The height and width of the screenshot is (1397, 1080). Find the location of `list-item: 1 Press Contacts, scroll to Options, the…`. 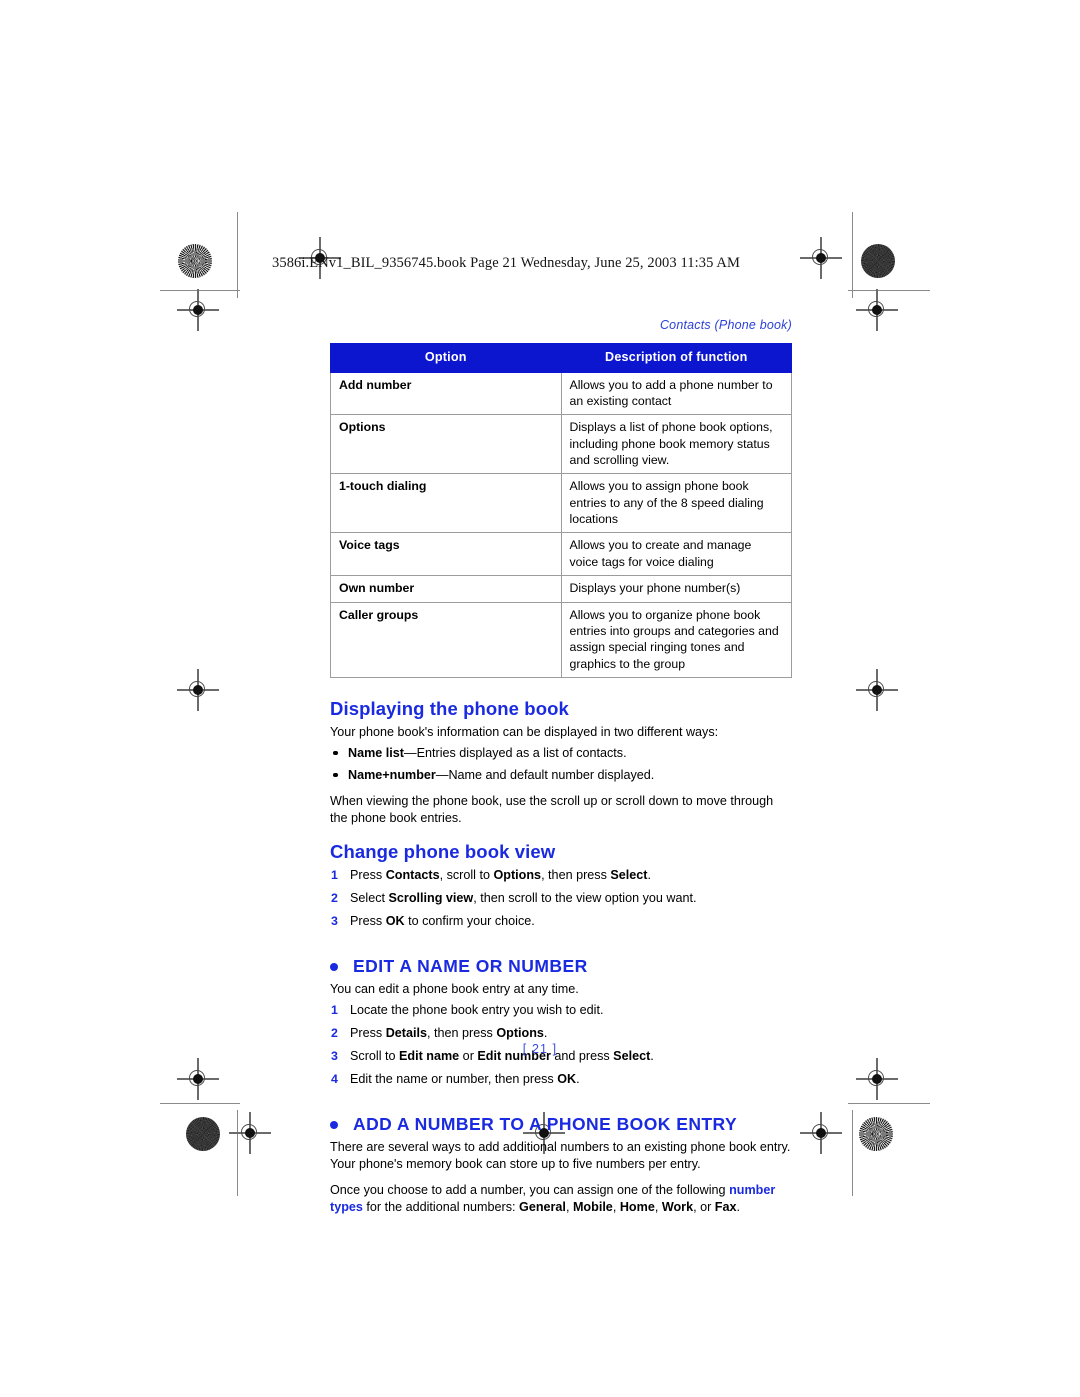

list-item: 1 Press Contacts, scroll to Options, the… is located at coordinates (561, 875).